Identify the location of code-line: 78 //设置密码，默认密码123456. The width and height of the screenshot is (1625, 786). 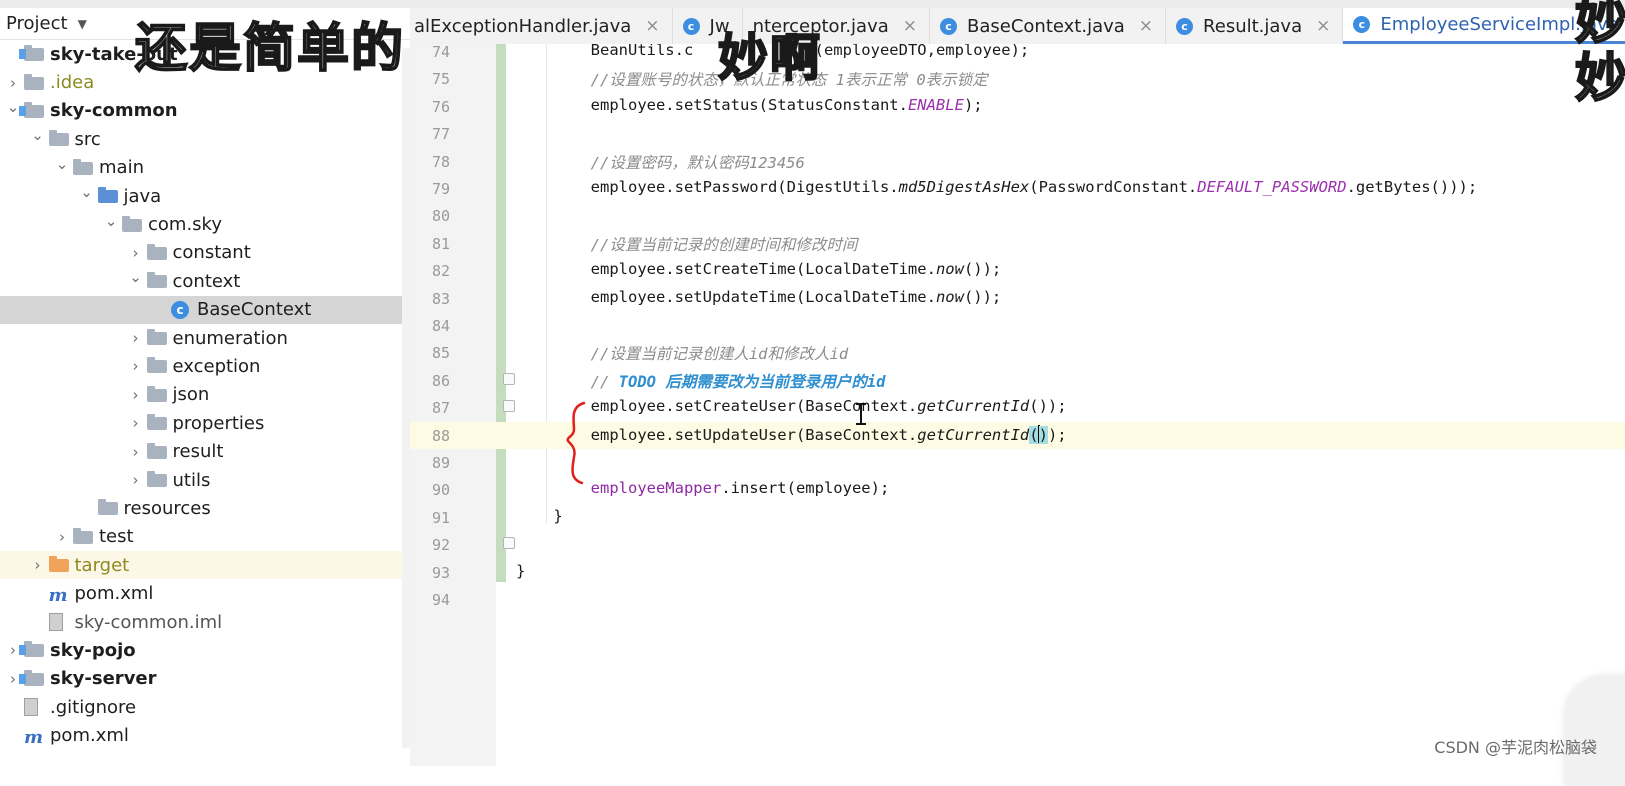
(1017, 161).